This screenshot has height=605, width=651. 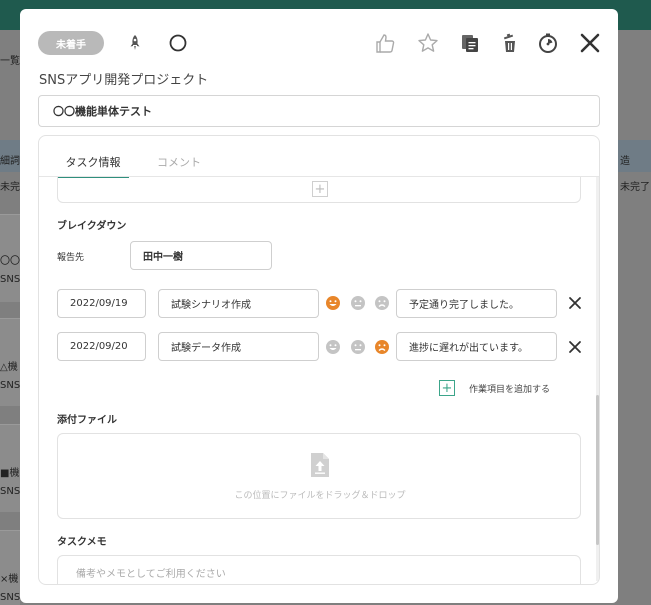 What do you see at coordinates (9, 579) in the screenshot?
I see `background-text: ×機` at bounding box center [9, 579].